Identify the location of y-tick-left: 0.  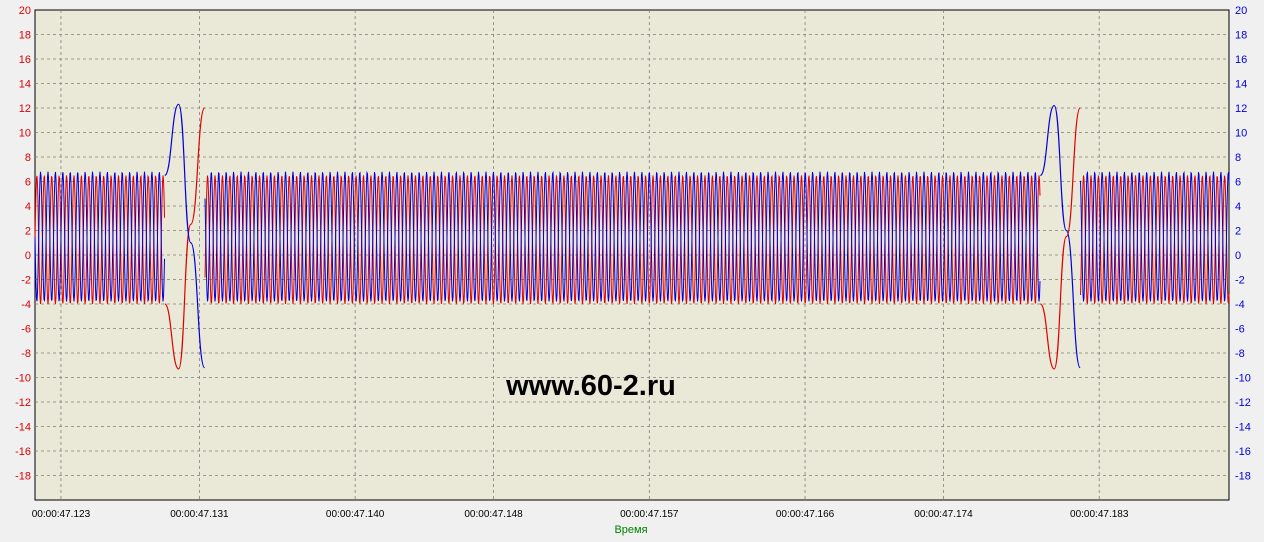
(28, 256).